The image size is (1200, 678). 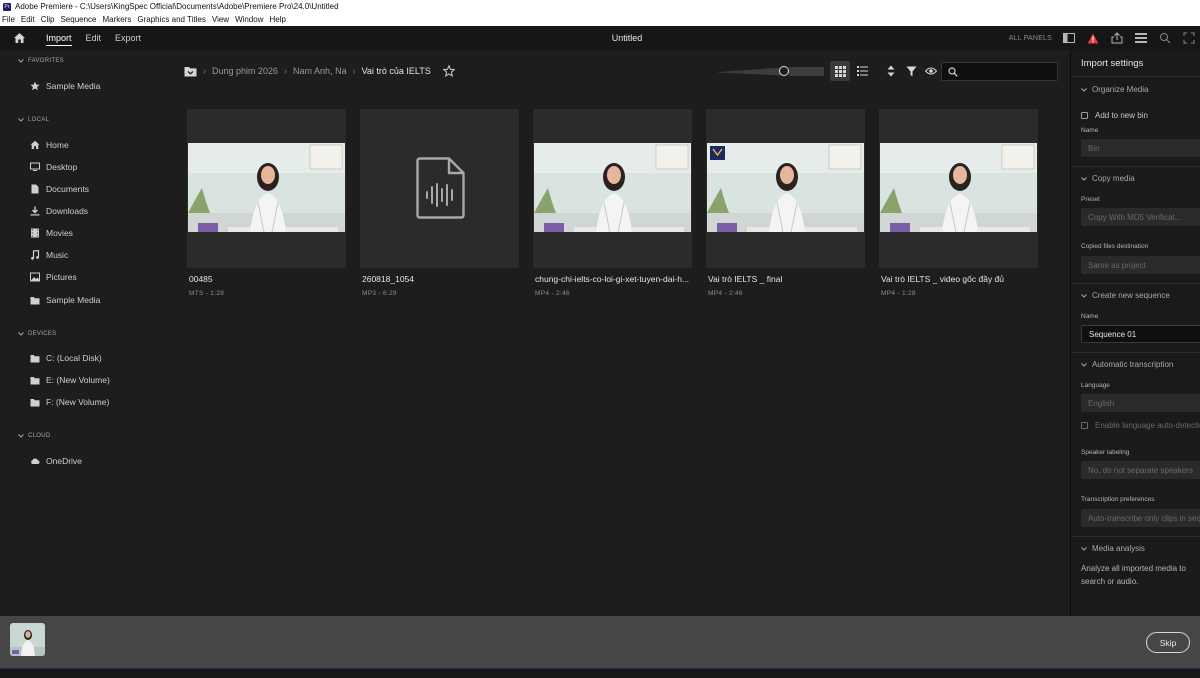 What do you see at coordinates (59, 38) in the screenshot?
I see `tab-import: Import` at bounding box center [59, 38].